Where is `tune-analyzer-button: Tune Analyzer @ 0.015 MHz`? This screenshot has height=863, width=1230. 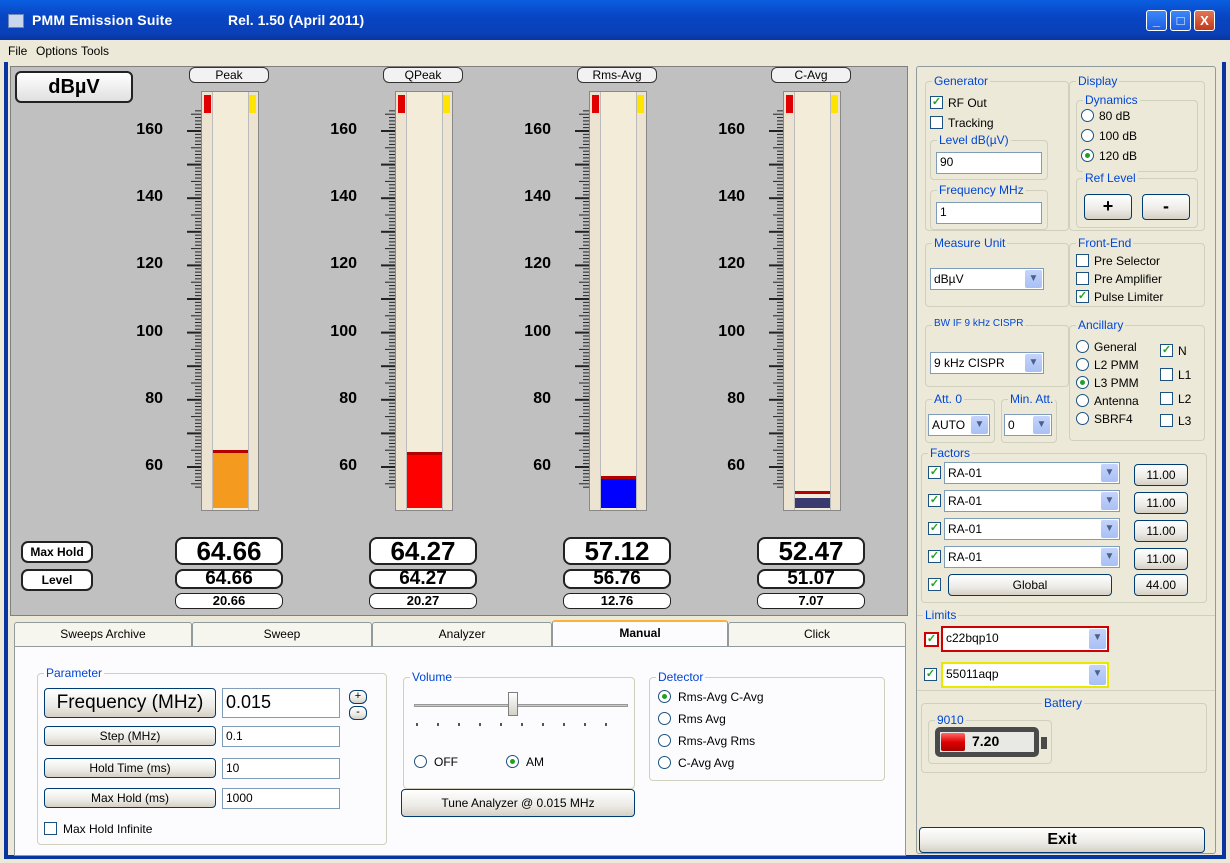 tune-analyzer-button: Tune Analyzer @ 0.015 MHz is located at coordinates (518, 803).